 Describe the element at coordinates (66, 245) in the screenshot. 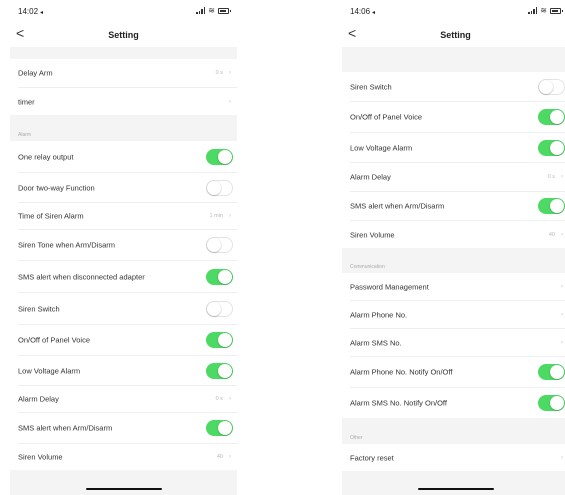

I see `row-label: Siren Tone when Arm/Disarm` at that location.